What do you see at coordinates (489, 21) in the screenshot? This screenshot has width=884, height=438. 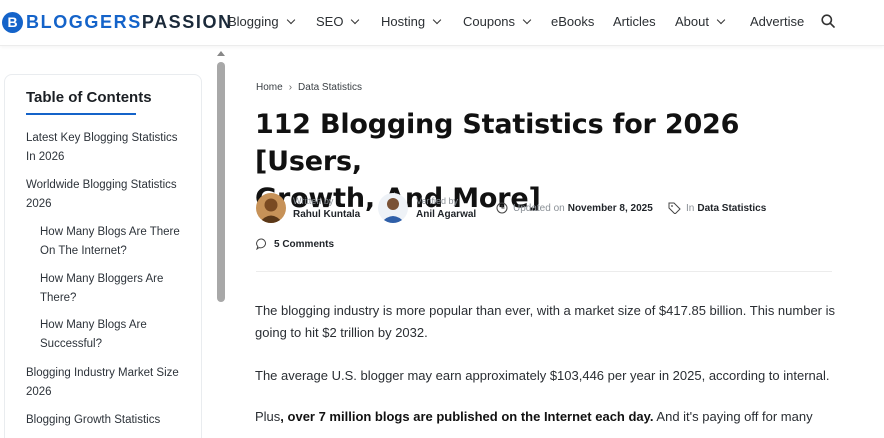 I see `nav-label: Coupons` at bounding box center [489, 21].